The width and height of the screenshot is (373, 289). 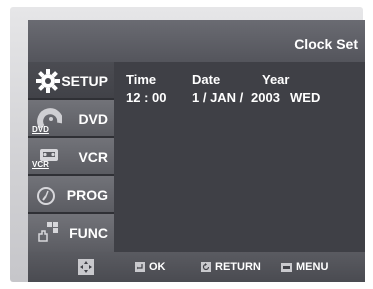 I want to click on menu-icon, so click(x=286, y=267).